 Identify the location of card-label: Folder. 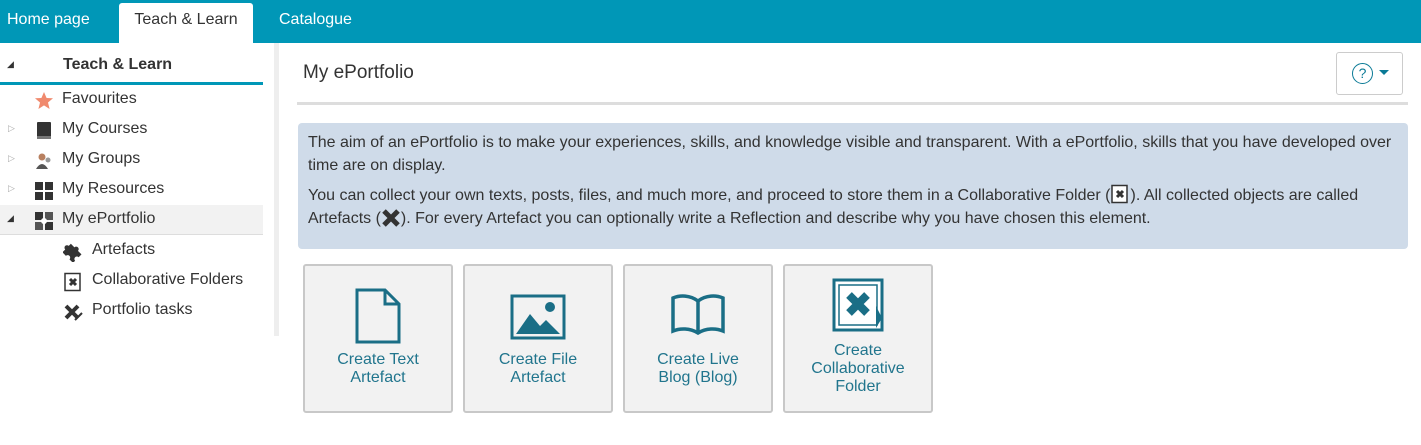
(858, 386).